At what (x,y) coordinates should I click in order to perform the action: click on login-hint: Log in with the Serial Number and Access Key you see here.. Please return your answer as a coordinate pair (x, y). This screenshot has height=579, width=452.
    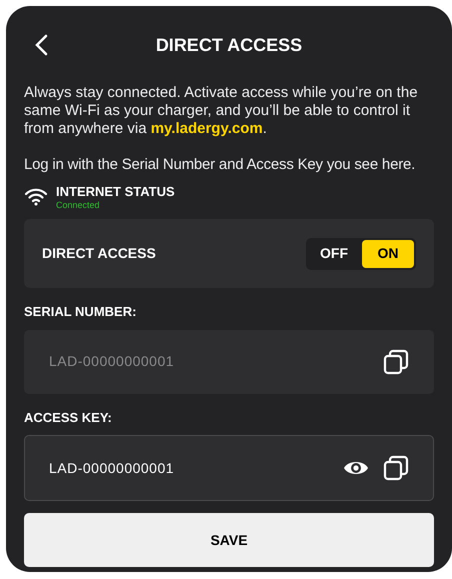
    Looking at the image, I should click on (220, 165).